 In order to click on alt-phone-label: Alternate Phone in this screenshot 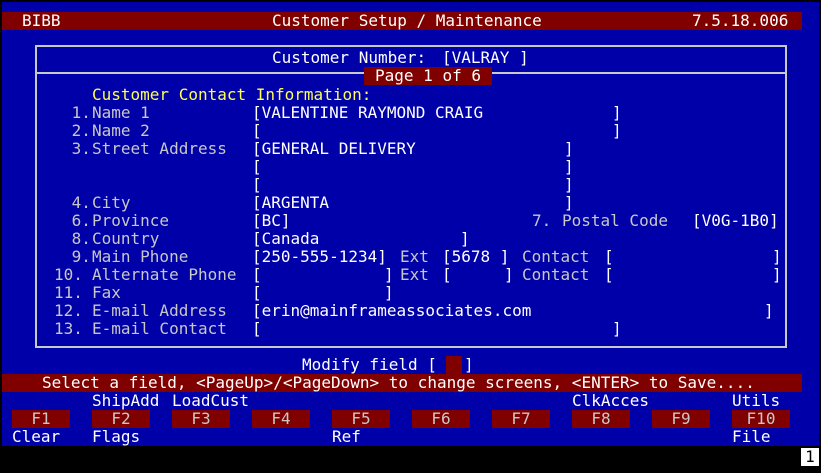, I will do `click(164, 274)`.